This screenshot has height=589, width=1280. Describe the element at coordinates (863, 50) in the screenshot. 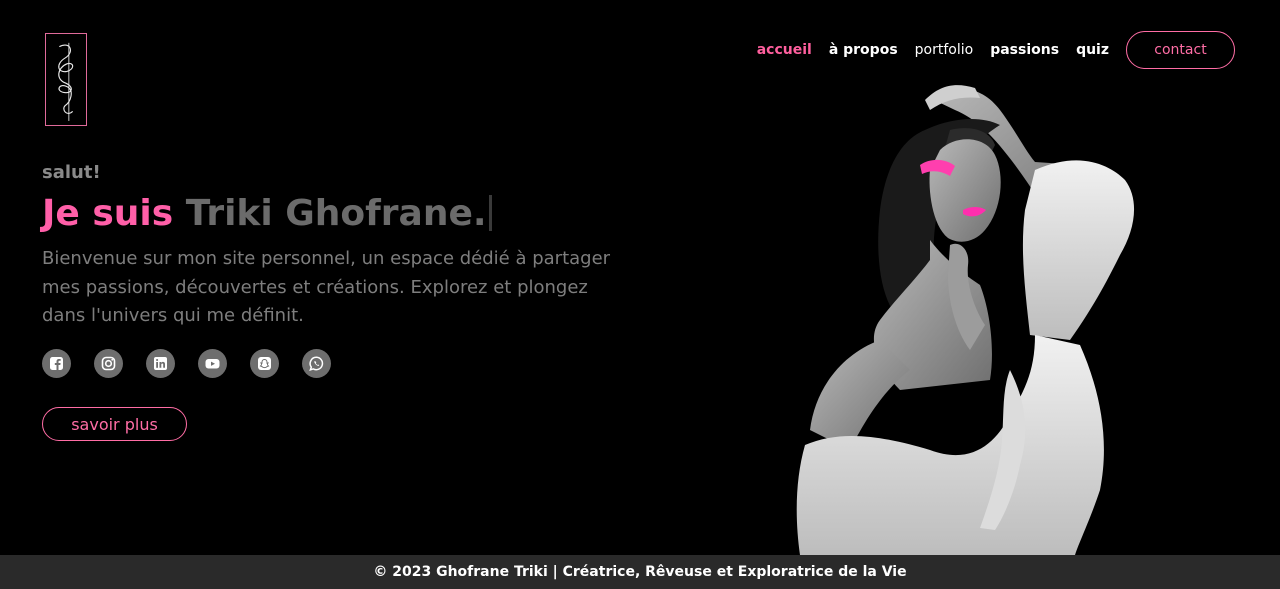

I see `nav-a-propos: à propos` at that location.